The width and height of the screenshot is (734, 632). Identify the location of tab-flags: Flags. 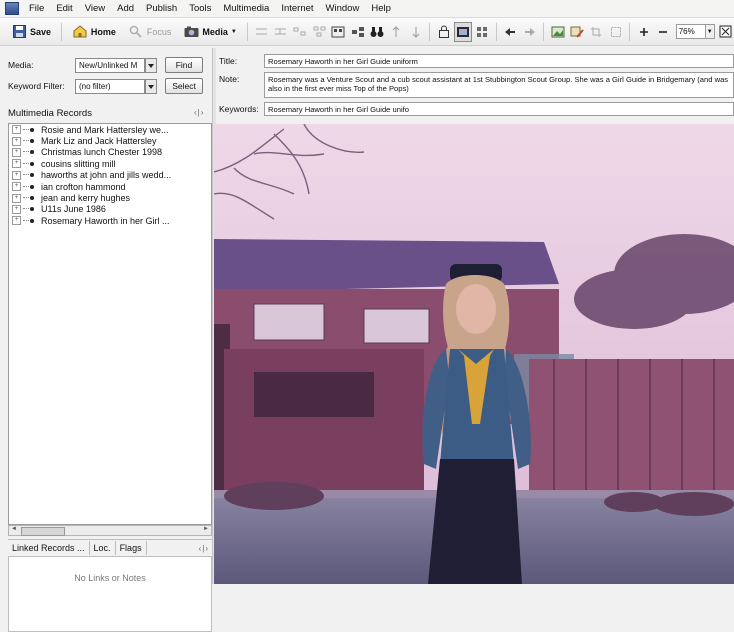
(131, 548).